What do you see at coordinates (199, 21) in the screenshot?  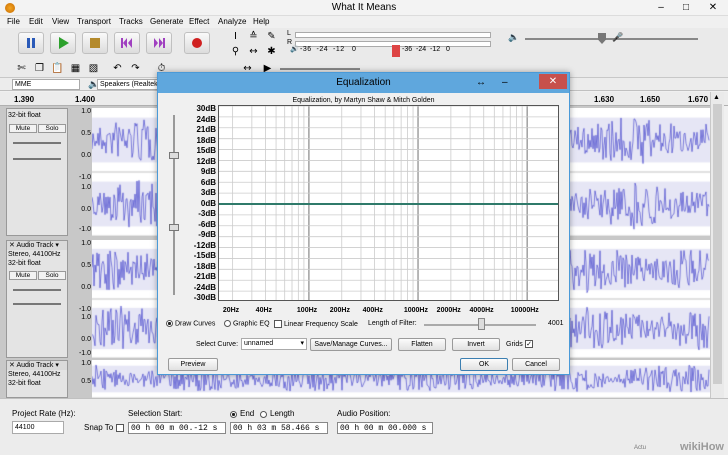 I see `menu-effect: Effect` at bounding box center [199, 21].